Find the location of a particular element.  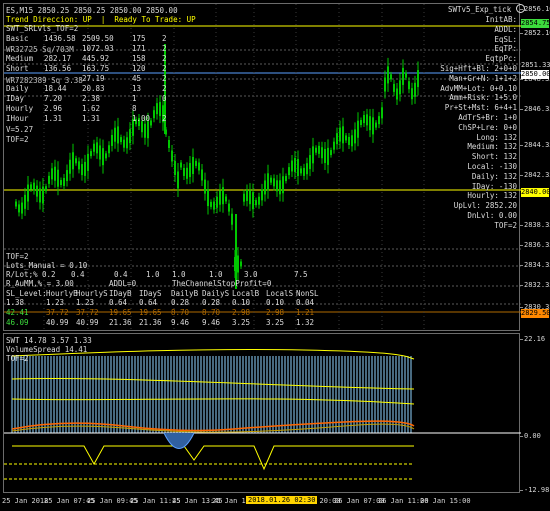

srlvls-cell: 1 is located at coordinates (134, 98).